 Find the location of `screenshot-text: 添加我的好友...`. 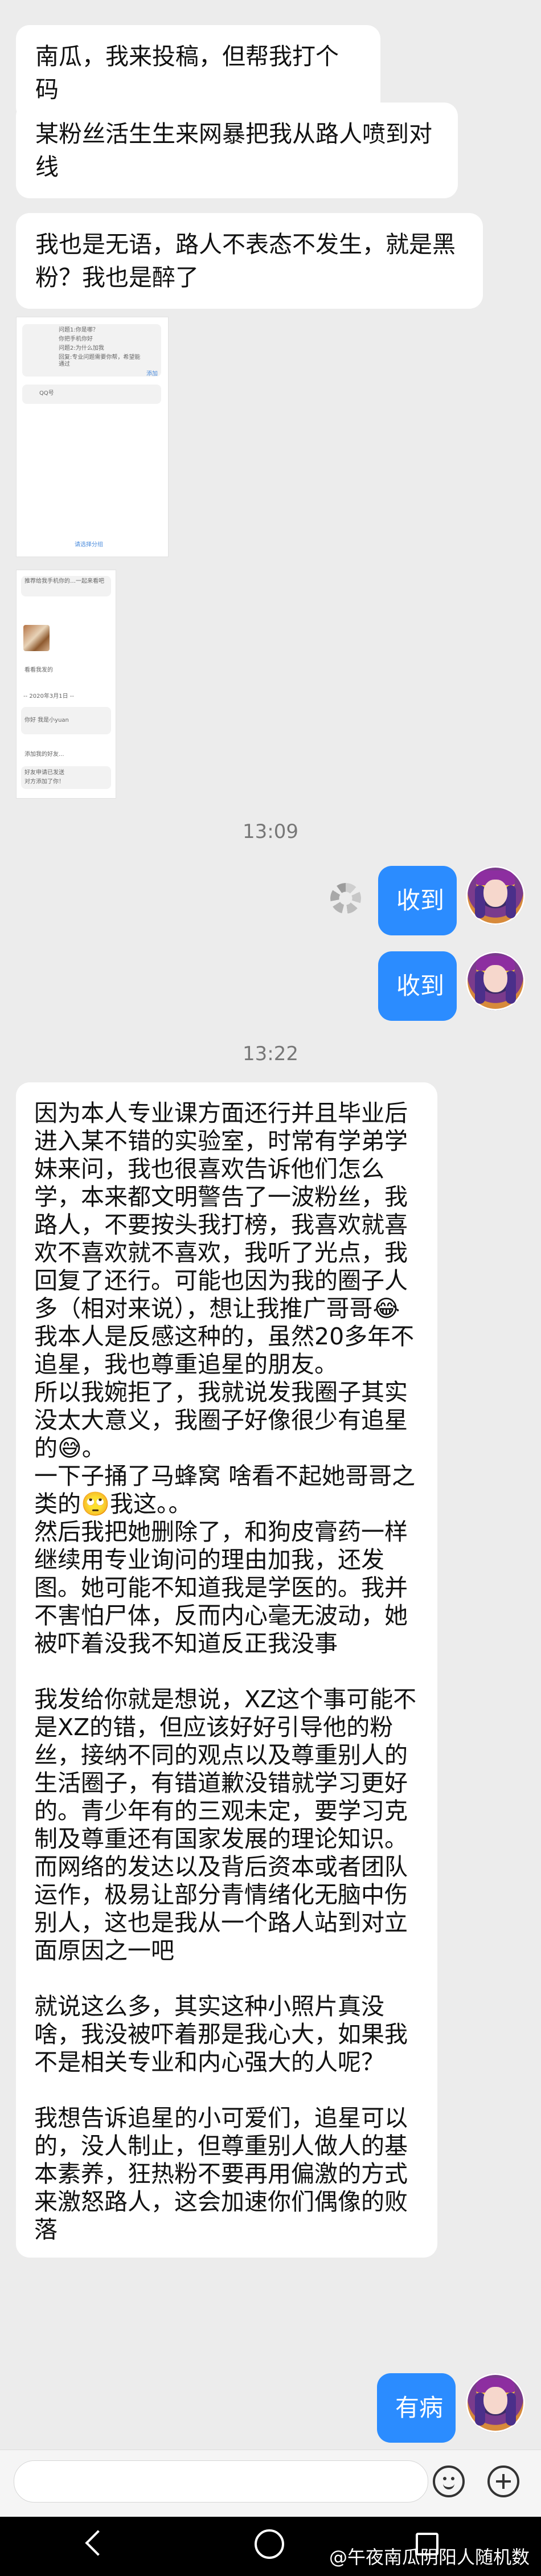

screenshot-text: 添加我的好友... is located at coordinates (44, 754).